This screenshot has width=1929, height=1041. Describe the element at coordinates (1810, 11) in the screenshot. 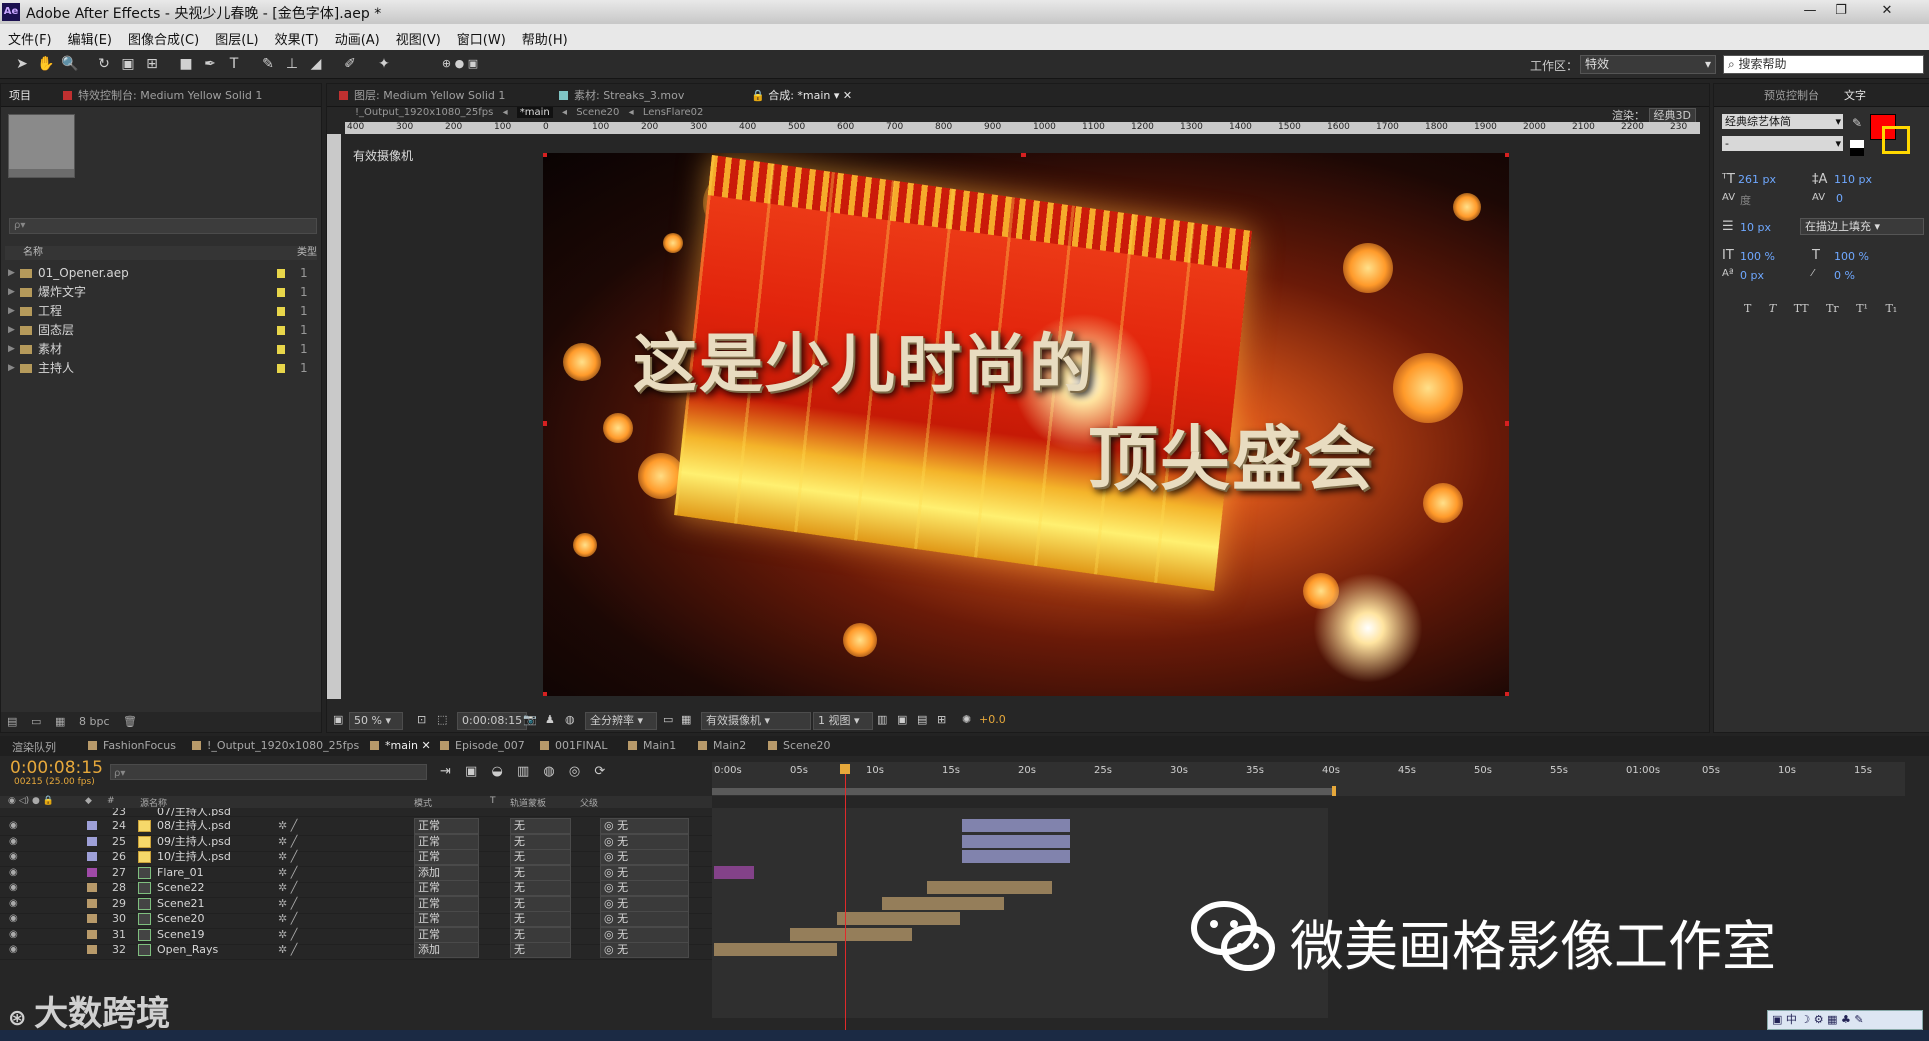

I see `minimize-button: —` at that location.